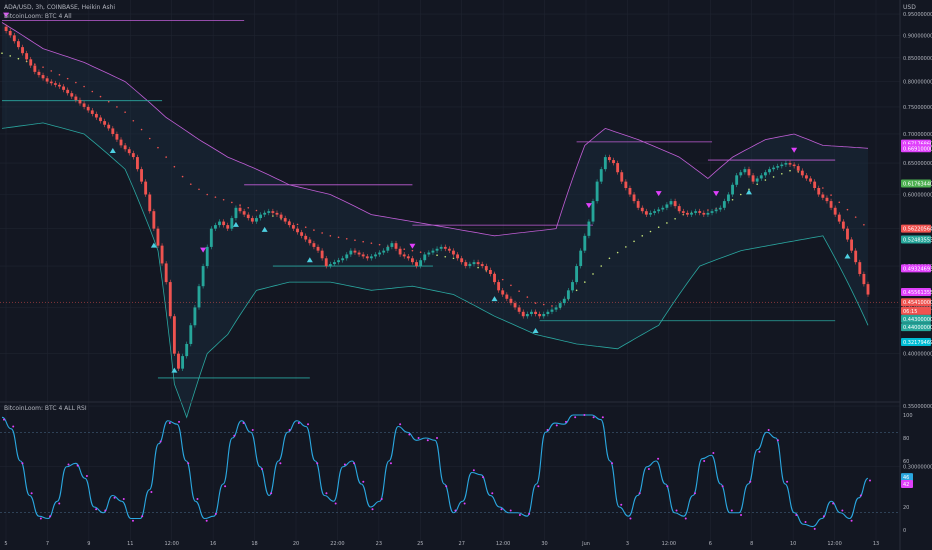  Describe the element at coordinates (38, 16) in the screenshot. I see `indicator-title-top: BitcoinLoom: BTC 4 All` at that location.